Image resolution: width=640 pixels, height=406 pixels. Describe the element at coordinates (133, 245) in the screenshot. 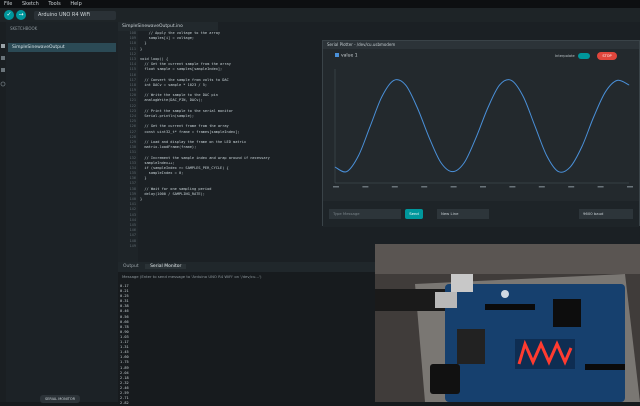

I see `line-number: 149` at that location.